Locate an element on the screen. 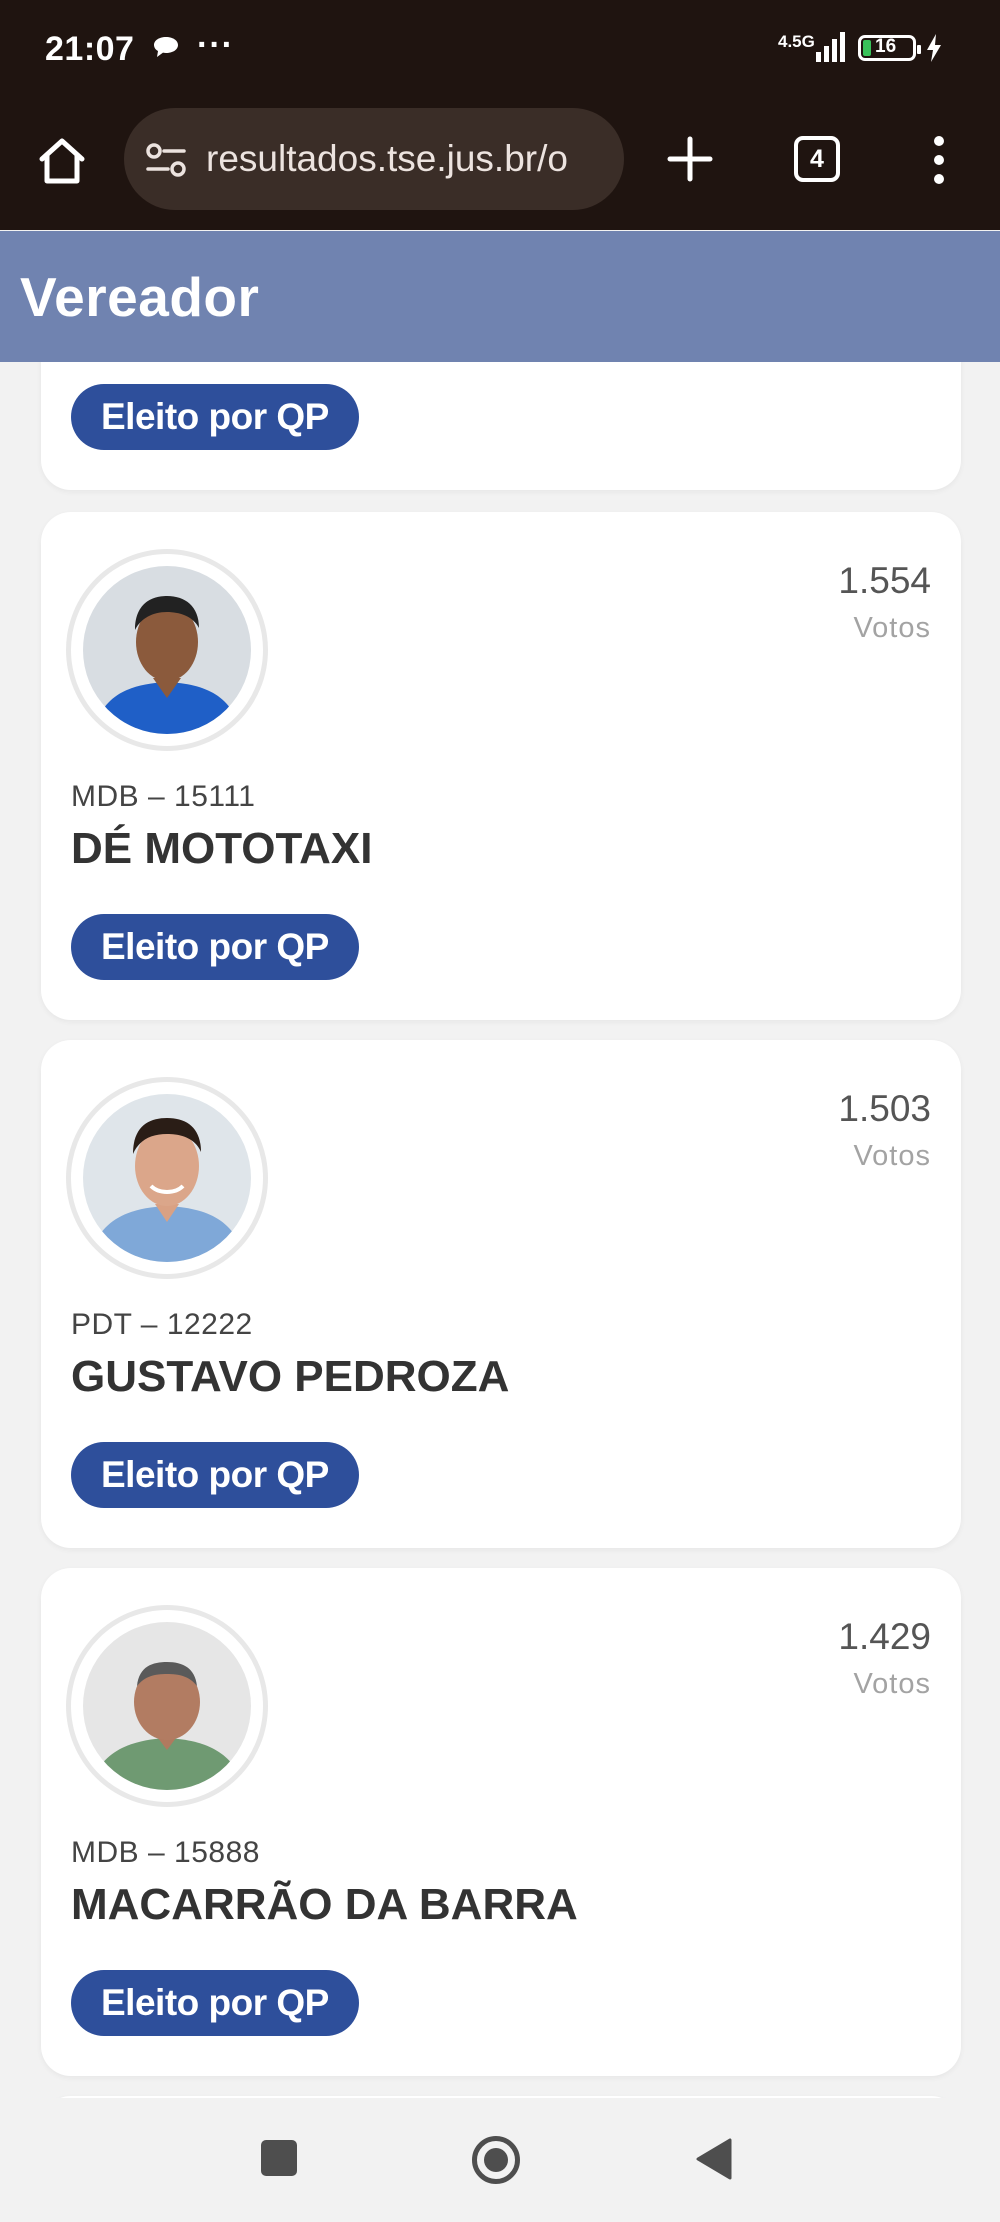 Image resolution: width=1000 pixels, height=2222 pixels. charging-icon is located at coordinates (934, 48).